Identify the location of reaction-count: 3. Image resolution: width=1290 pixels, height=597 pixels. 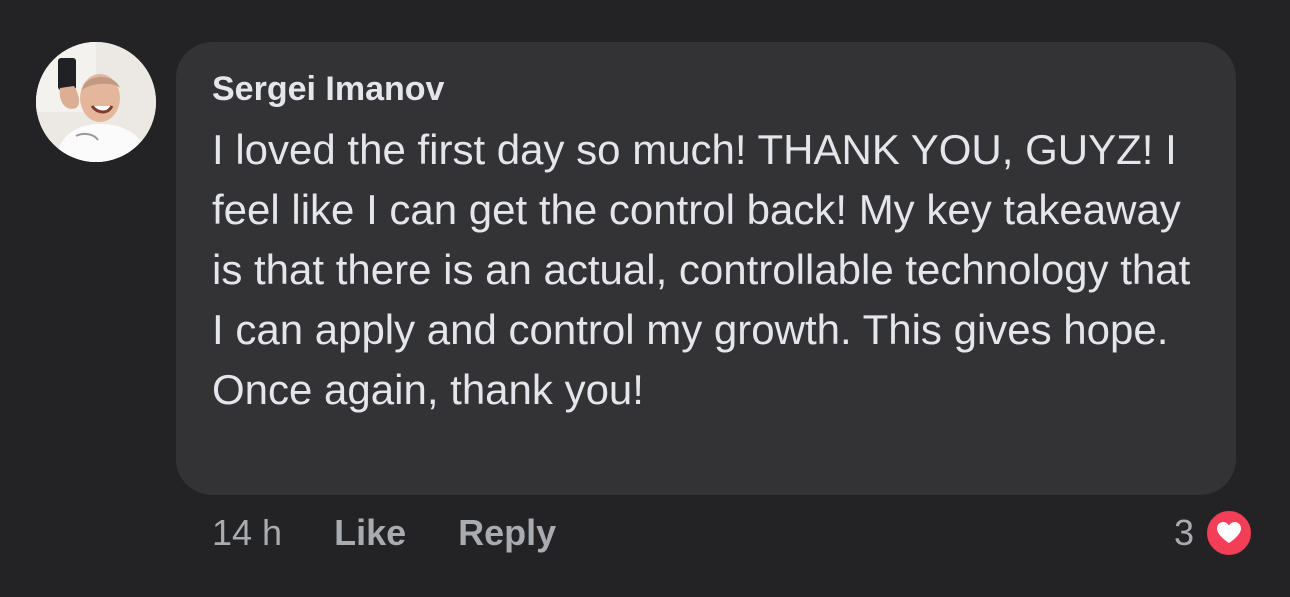
(1183, 532).